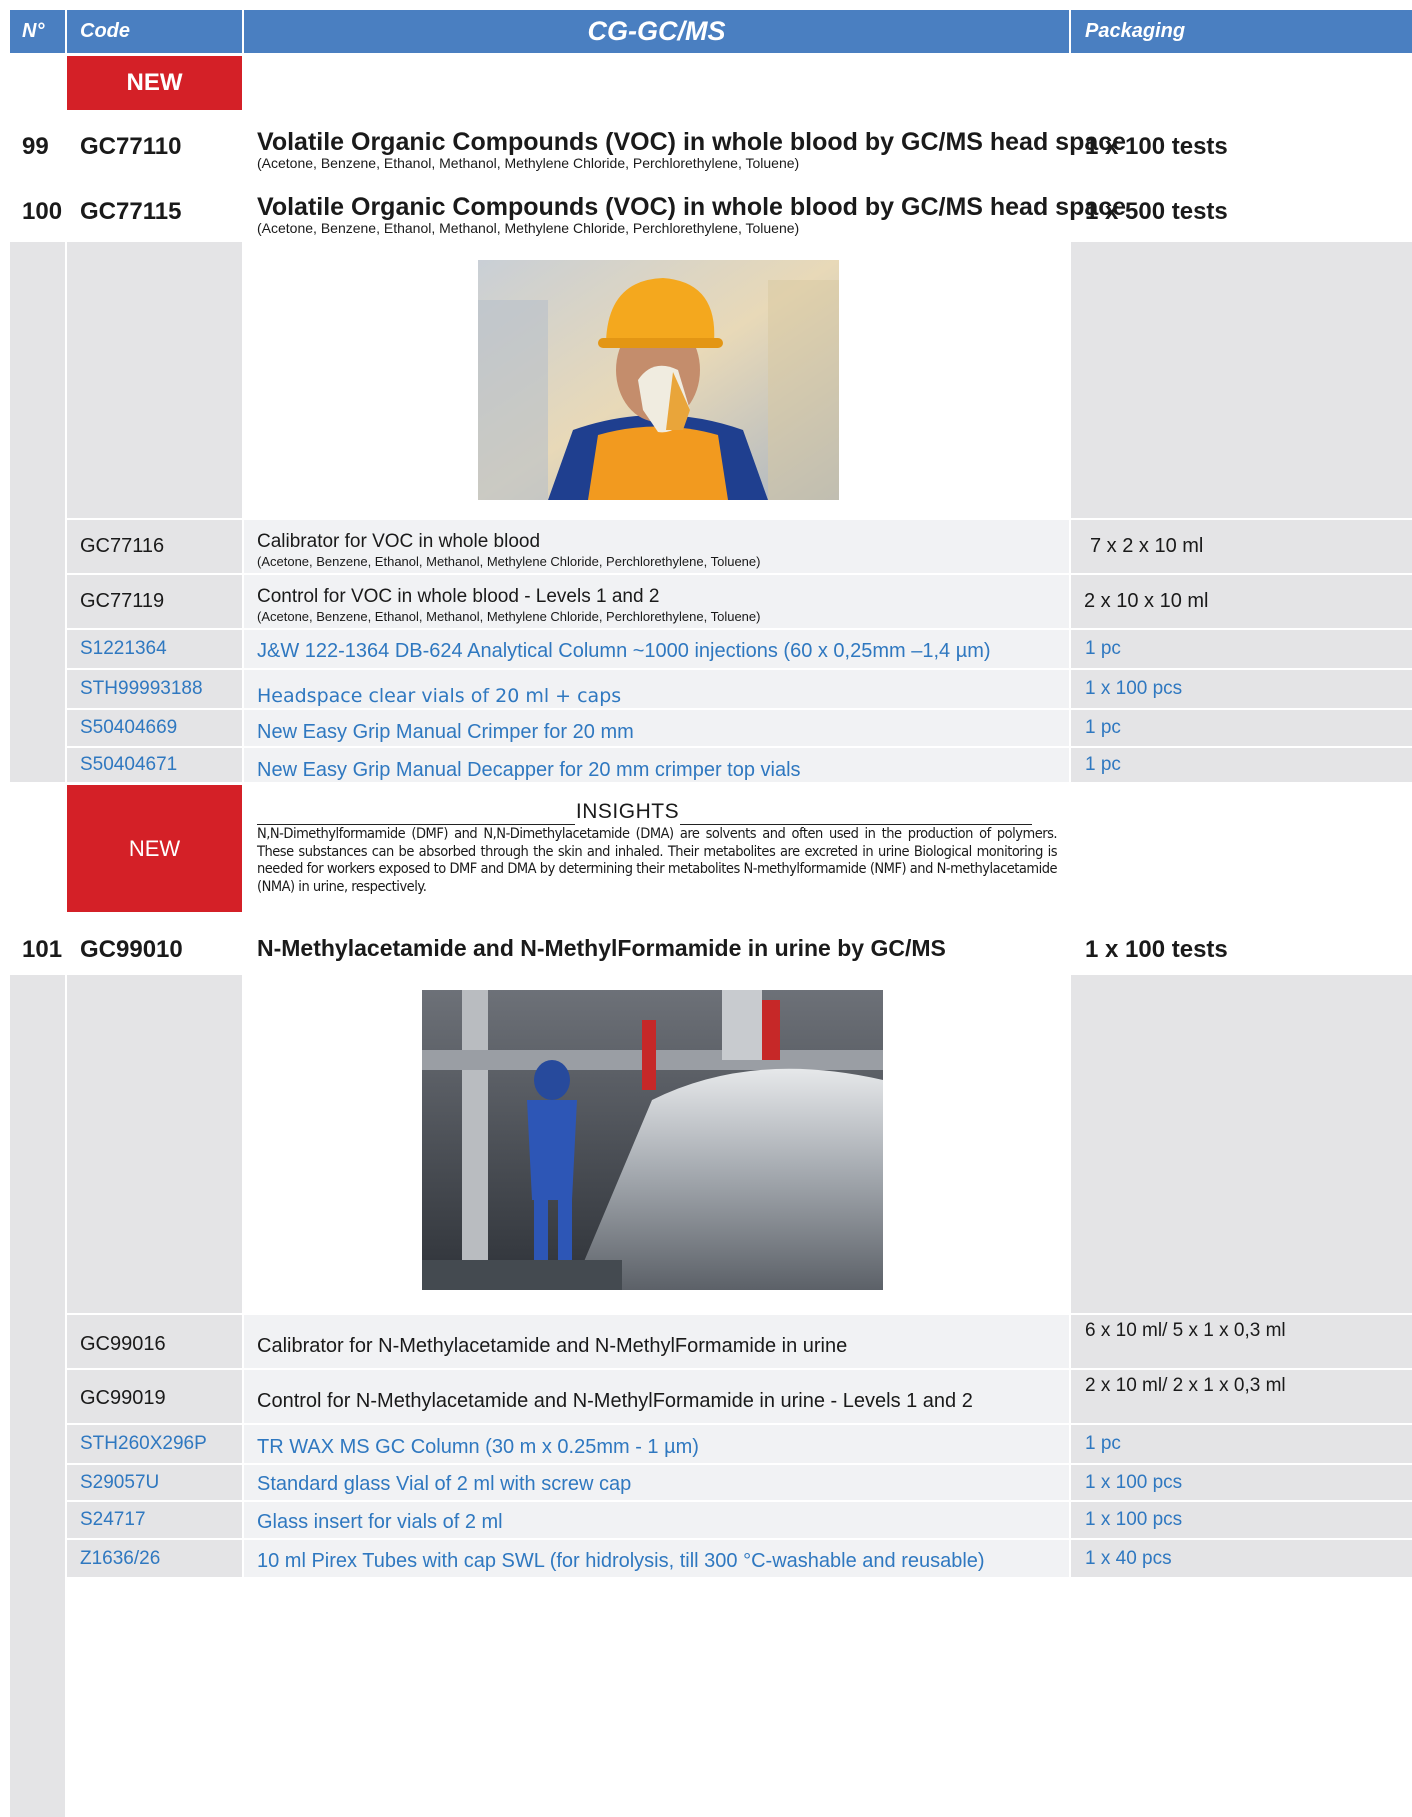  What do you see at coordinates (154, 1396) in the screenshot?
I see `table-row-code: GC99019` at bounding box center [154, 1396].